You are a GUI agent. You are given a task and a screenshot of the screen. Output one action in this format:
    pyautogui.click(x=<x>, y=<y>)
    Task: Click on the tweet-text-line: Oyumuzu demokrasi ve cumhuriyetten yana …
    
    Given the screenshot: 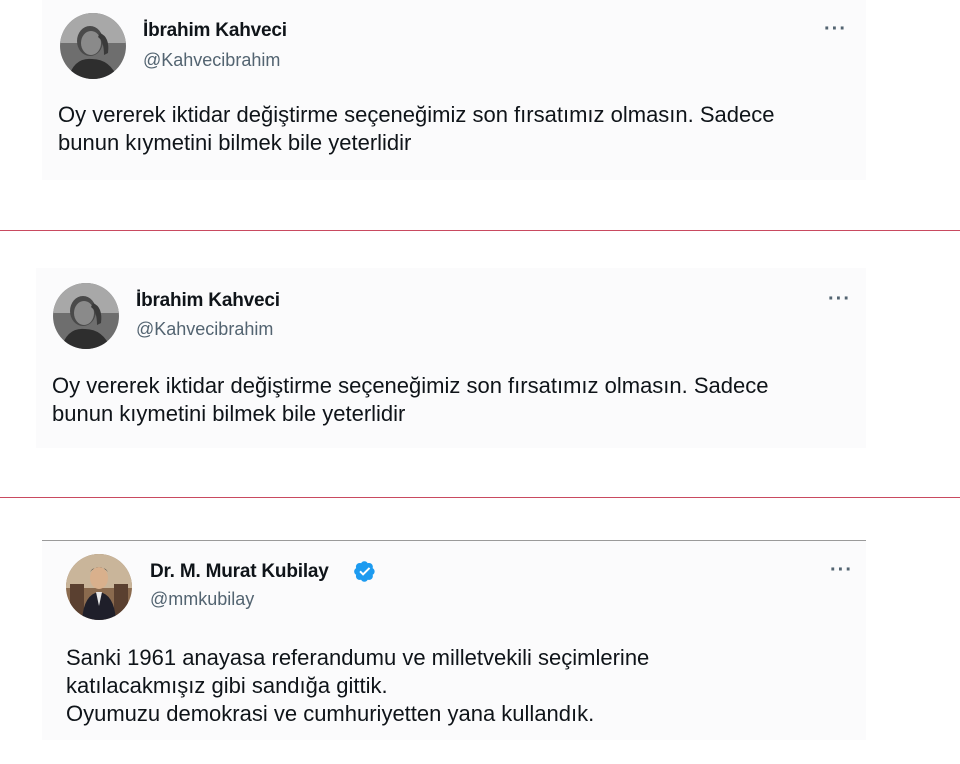 What is the action you would take?
    pyautogui.click(x=330, y=713)
    